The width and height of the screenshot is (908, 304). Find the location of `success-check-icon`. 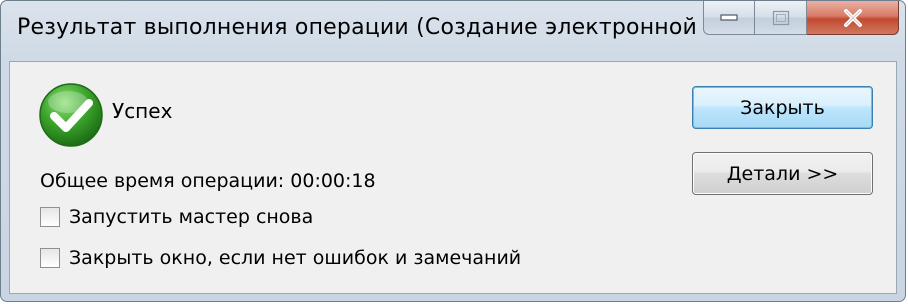

success-check-icon is located at coordinates (71, 115).